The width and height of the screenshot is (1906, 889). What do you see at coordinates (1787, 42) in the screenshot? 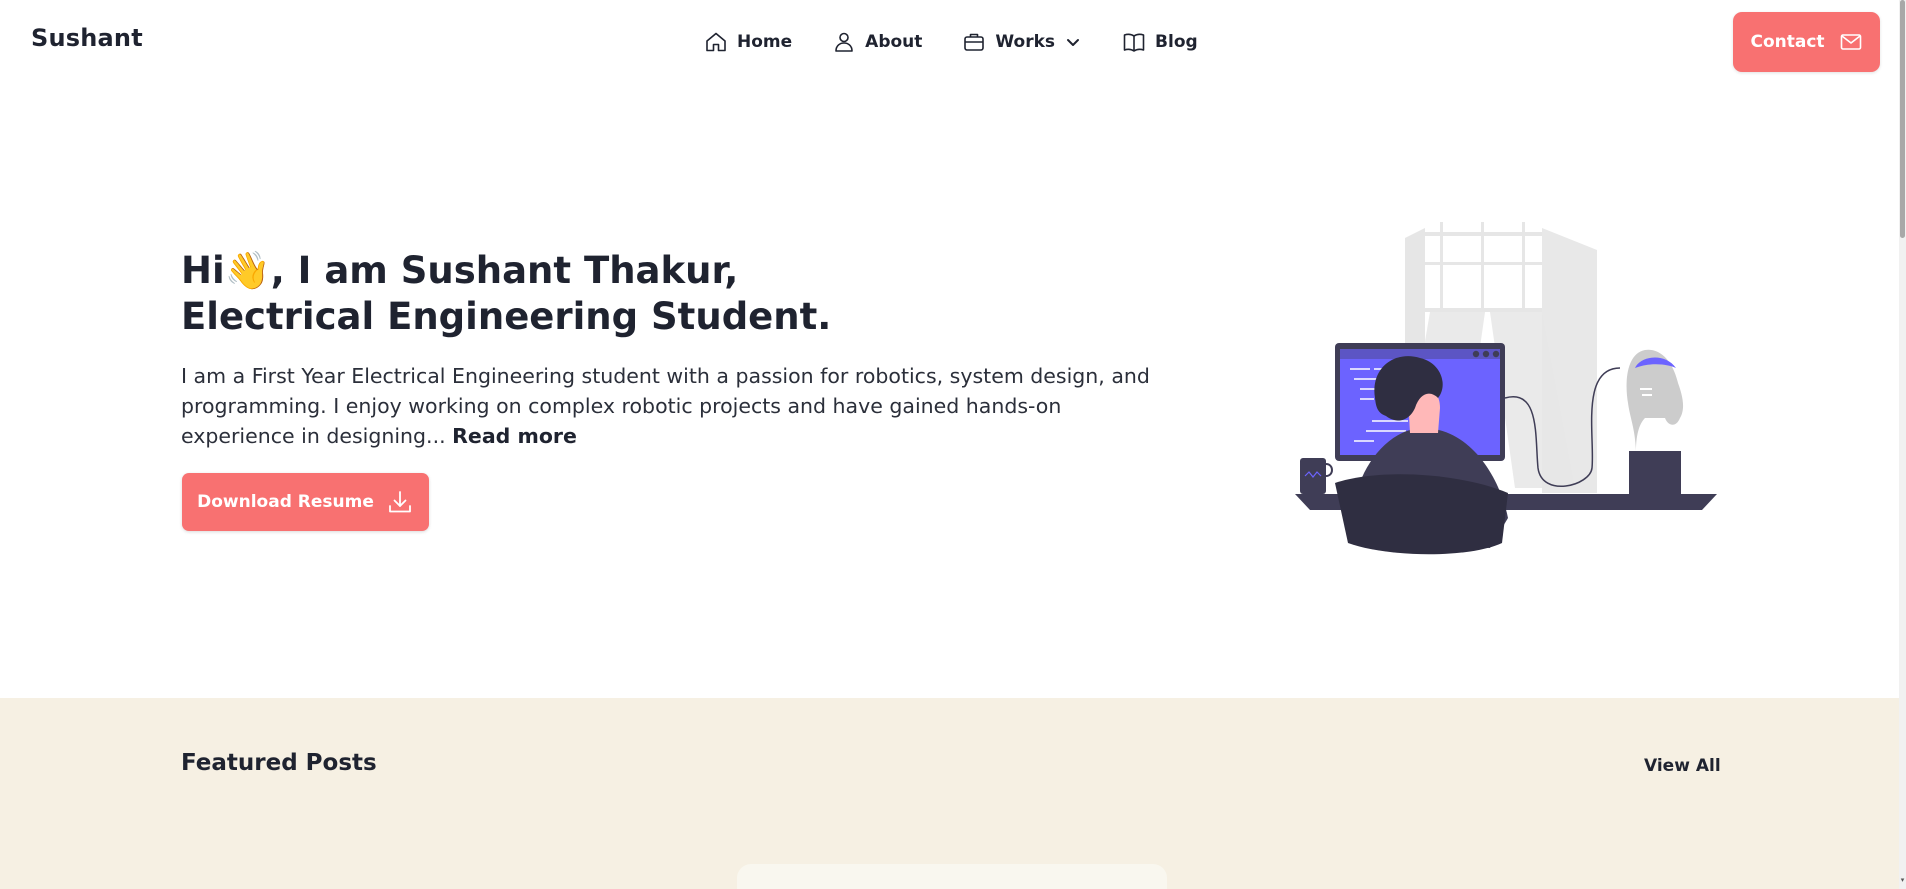
I see `contact-button-label: Contact` at bounding box center [1787, 42].